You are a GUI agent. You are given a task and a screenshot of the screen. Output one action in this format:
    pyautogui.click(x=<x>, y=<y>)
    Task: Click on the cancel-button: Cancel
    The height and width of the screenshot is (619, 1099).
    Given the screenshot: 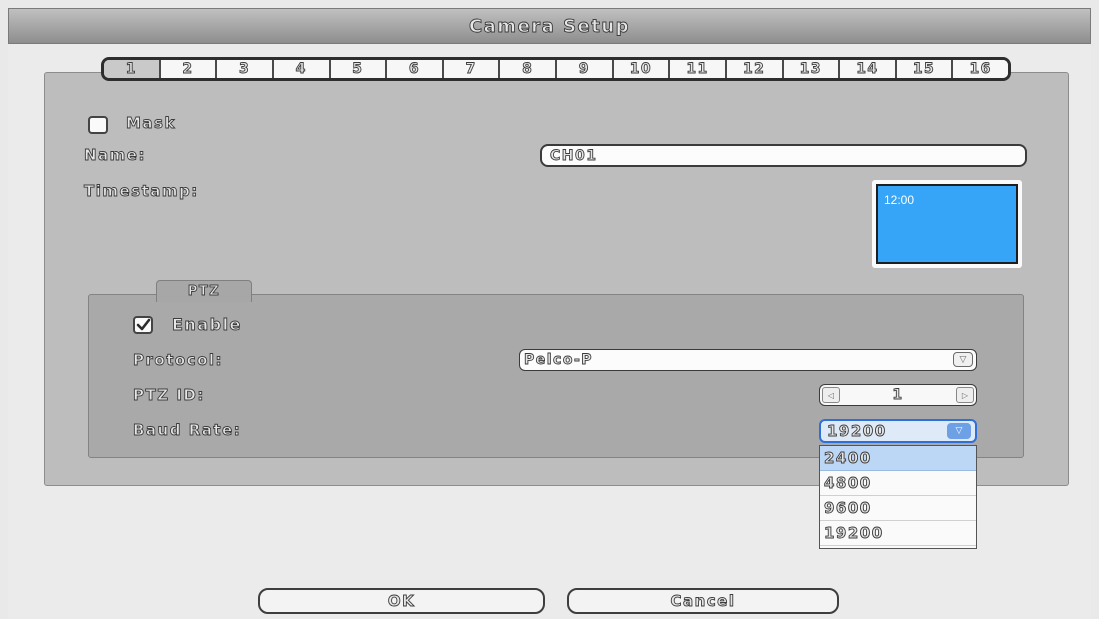 What is the action you would take?
    pyautogui.click(x=703, y=601)
    